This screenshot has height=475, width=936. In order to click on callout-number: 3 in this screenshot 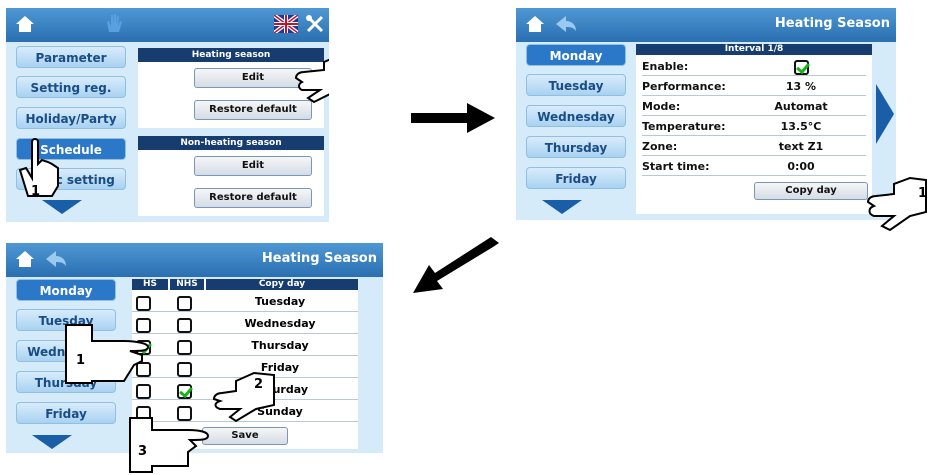, I will do `click(143, 451)`.